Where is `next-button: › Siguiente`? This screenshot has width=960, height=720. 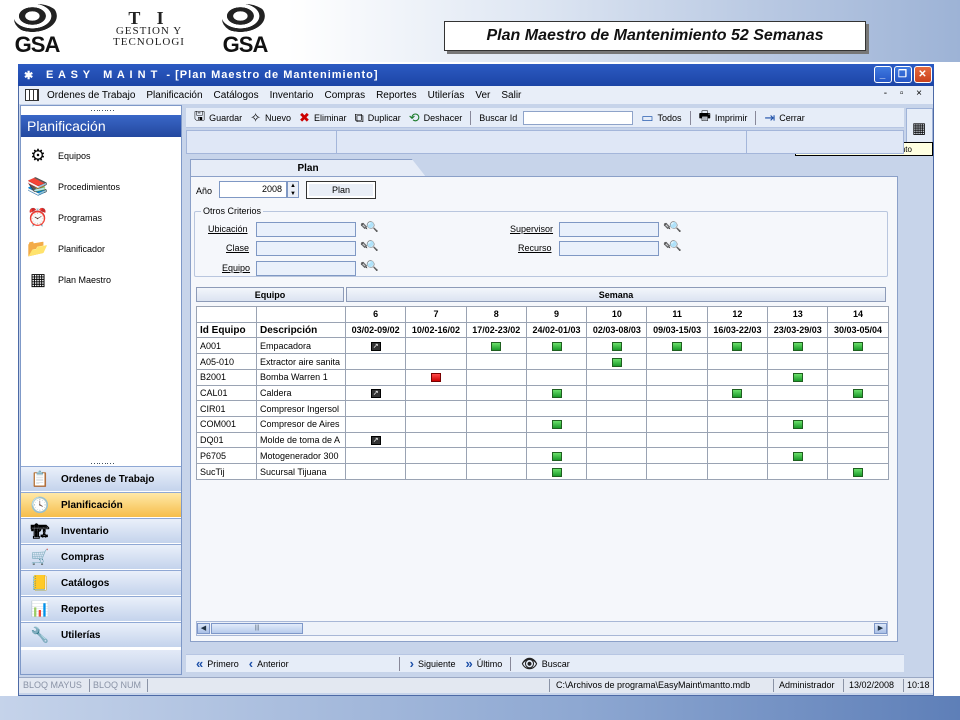 next-button: › Siguiente is located at coordinates (433, 663).